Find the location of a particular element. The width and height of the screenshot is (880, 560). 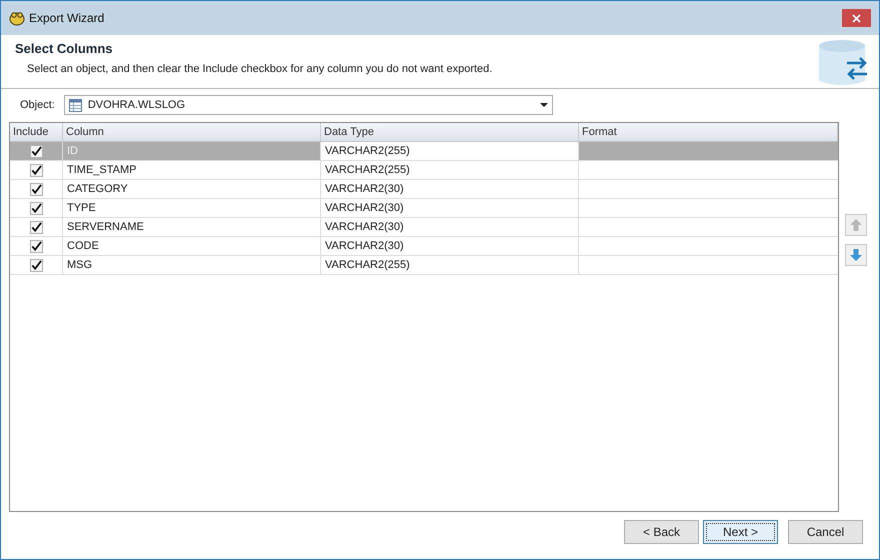

object-value: DVOHRA.WLSLOG is located at coordinates (137, 105).